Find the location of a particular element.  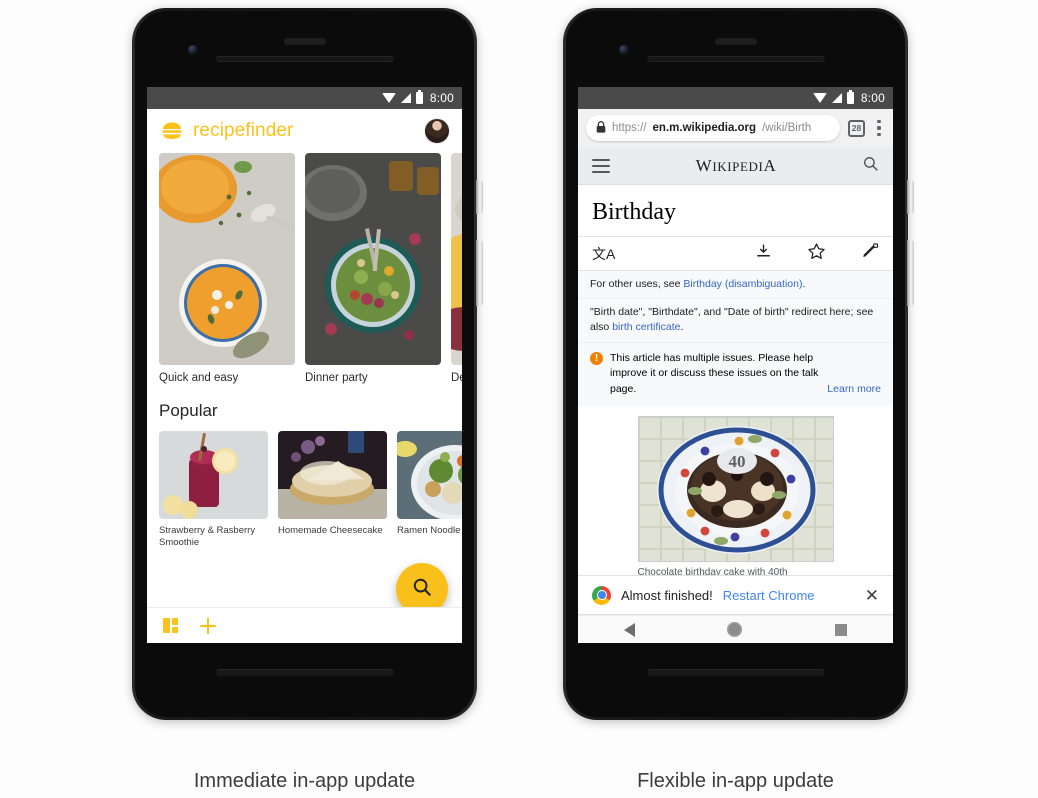

update-snackbar: Almost finished! Restart Chrome ✕ is located at coordinates (735, 595).